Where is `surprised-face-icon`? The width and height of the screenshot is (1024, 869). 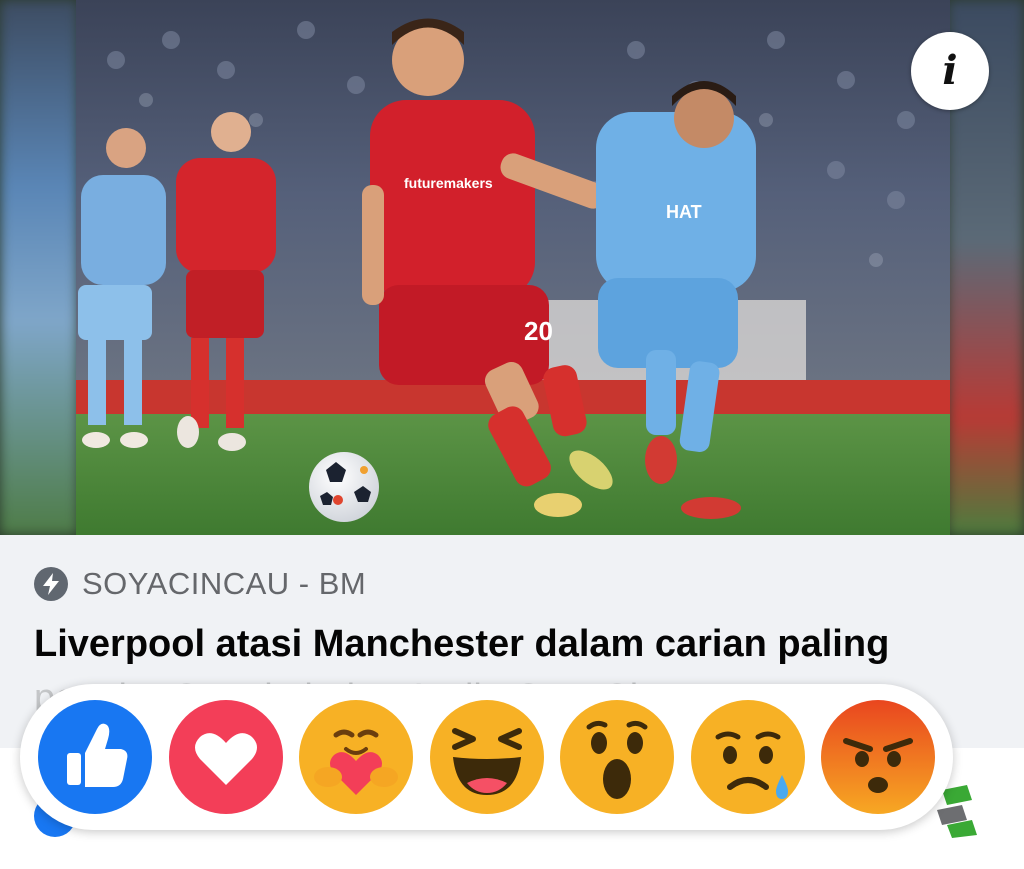
surprised-face-icon is located at coordinates (617, 757).